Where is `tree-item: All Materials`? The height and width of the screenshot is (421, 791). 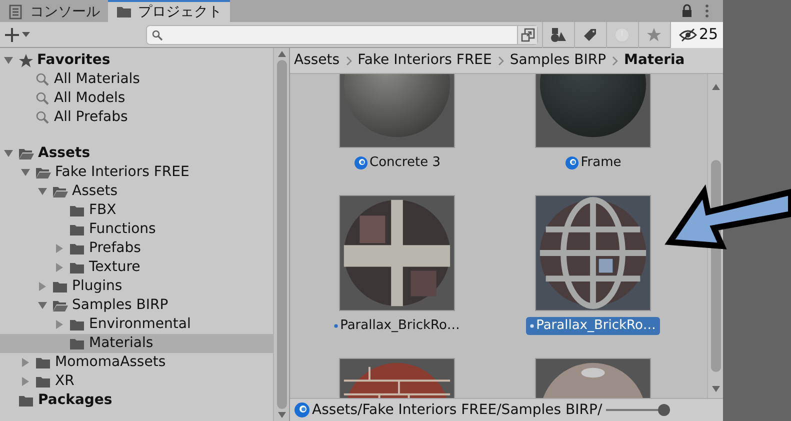
tree-item: All Materials is located at coordinates (136, 79).